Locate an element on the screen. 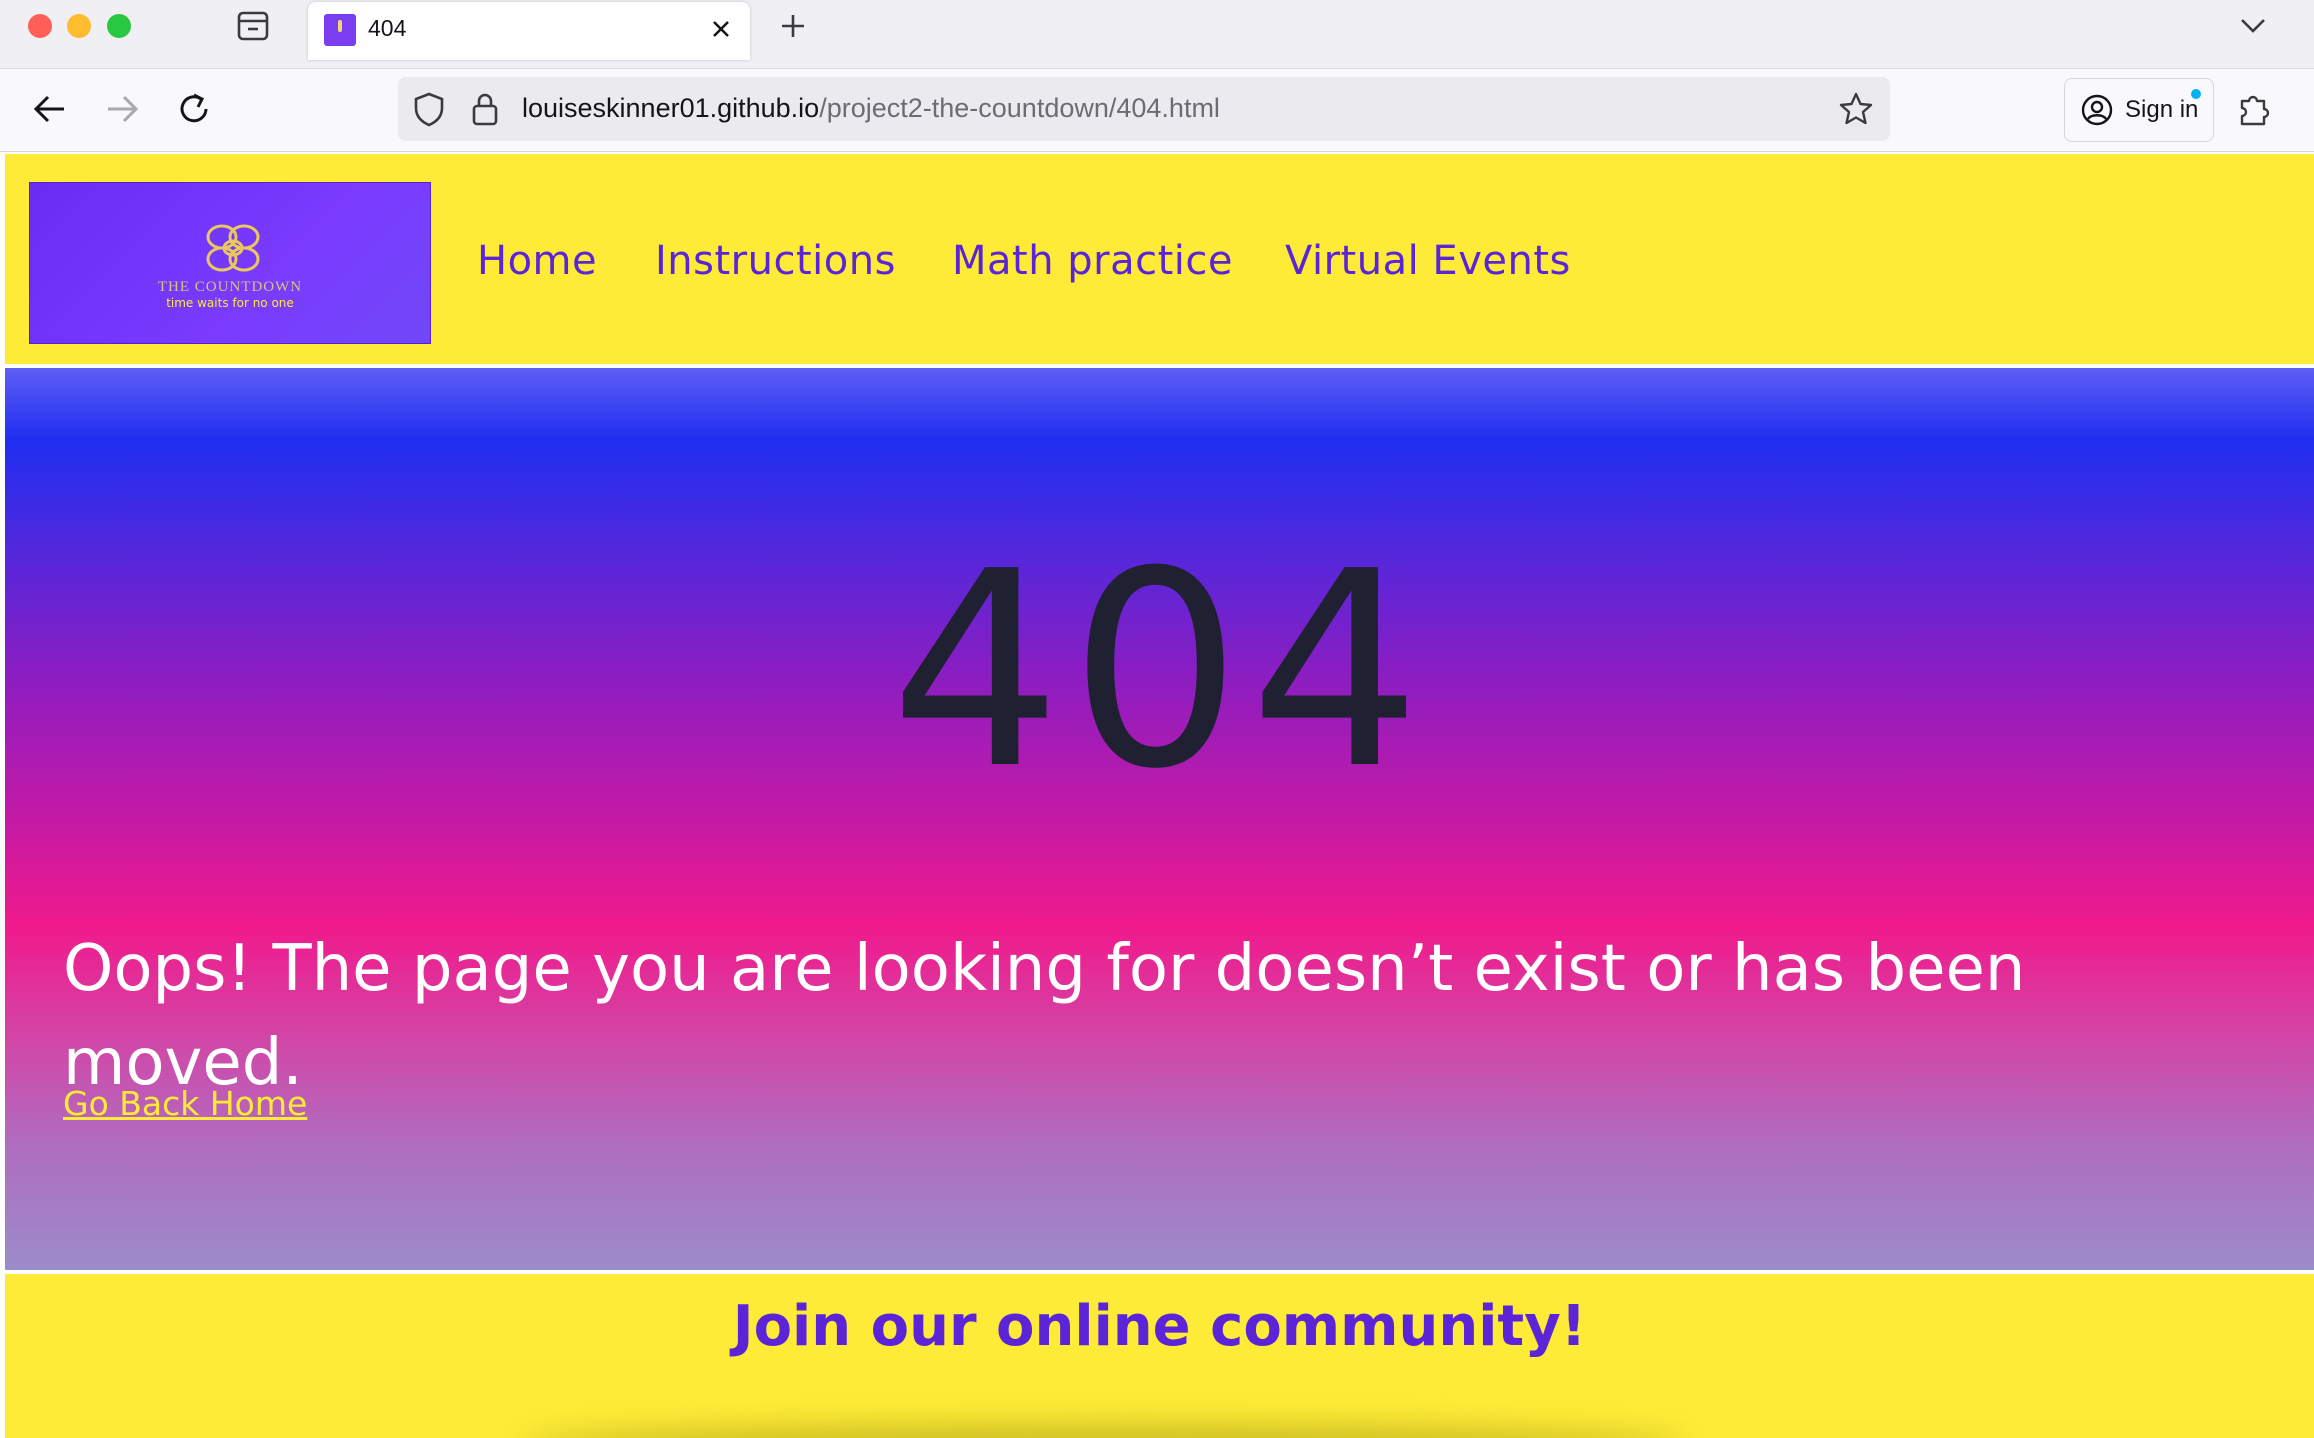 This screenshot has width=2314, height=1438. tab-strip: 404 is located at coordinates (1157, 34).